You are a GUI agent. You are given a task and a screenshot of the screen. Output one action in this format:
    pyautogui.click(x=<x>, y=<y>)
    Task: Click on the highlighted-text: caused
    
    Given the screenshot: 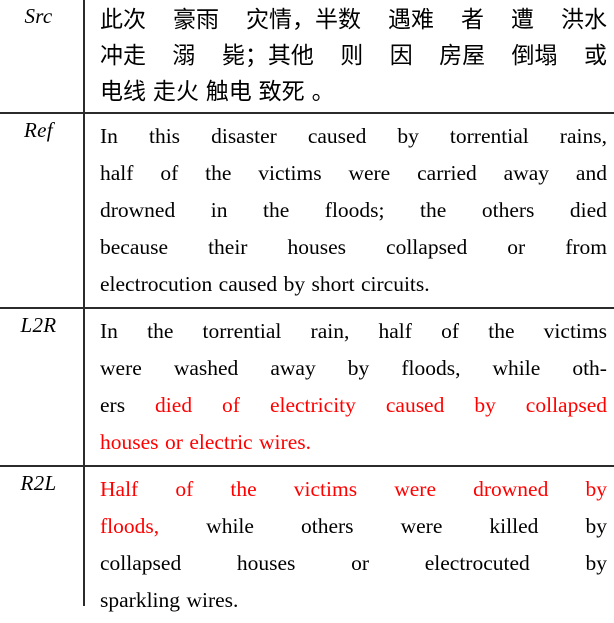 What is the action you would take?
    pyautogui.click(x=415, y=405)
    